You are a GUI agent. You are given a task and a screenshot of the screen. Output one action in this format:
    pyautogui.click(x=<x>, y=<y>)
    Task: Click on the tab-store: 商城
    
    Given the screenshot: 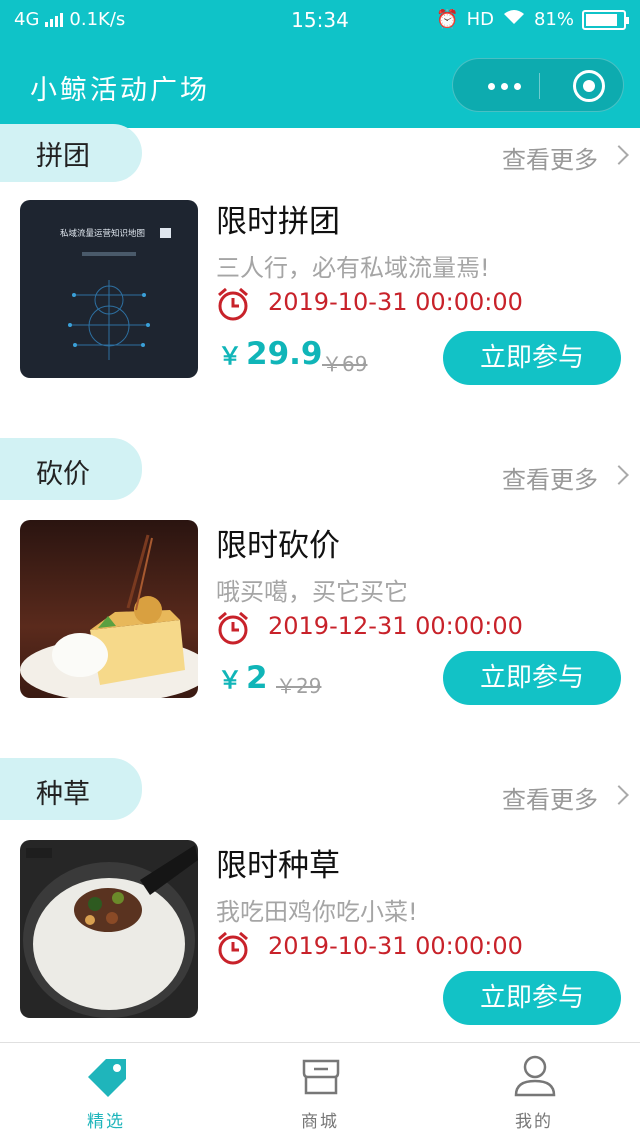 What is the action you would take?
    pyautogui.click(x=320, y=1090)
    